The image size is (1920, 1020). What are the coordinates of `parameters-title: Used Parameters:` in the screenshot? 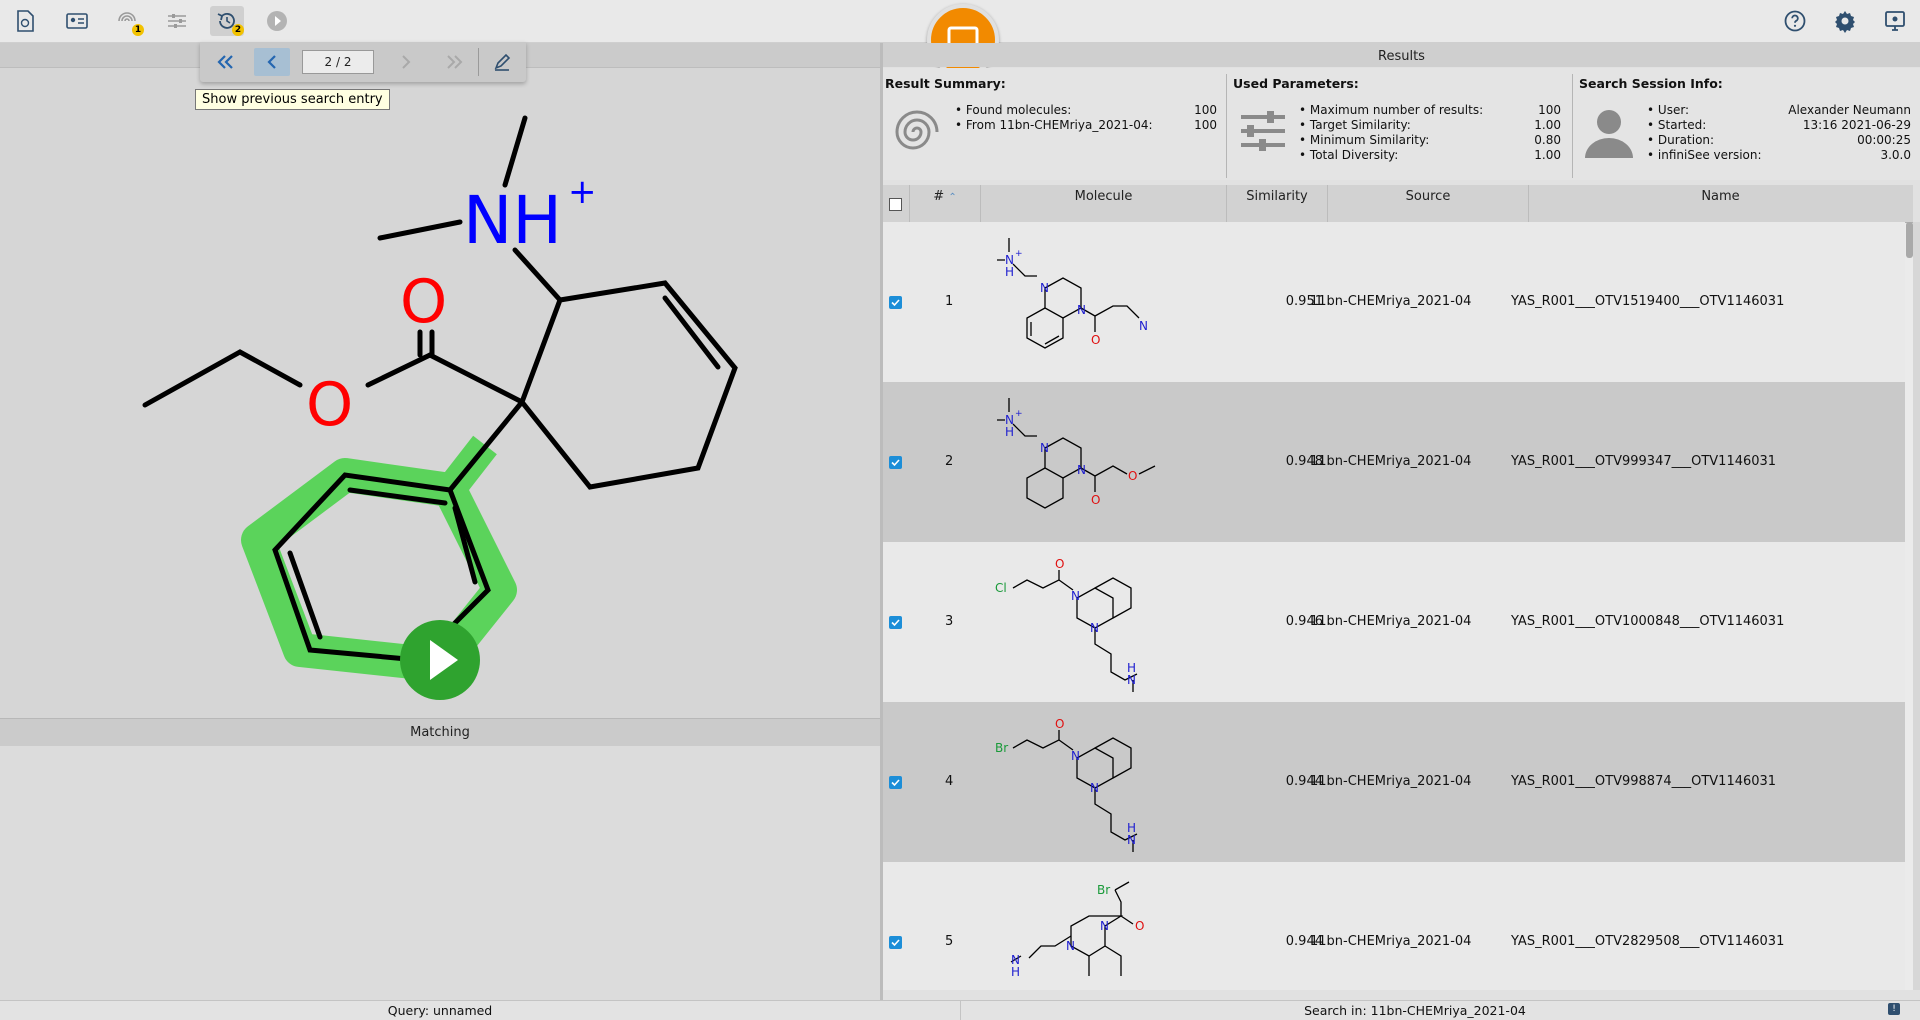 It's located at (1296, 83).